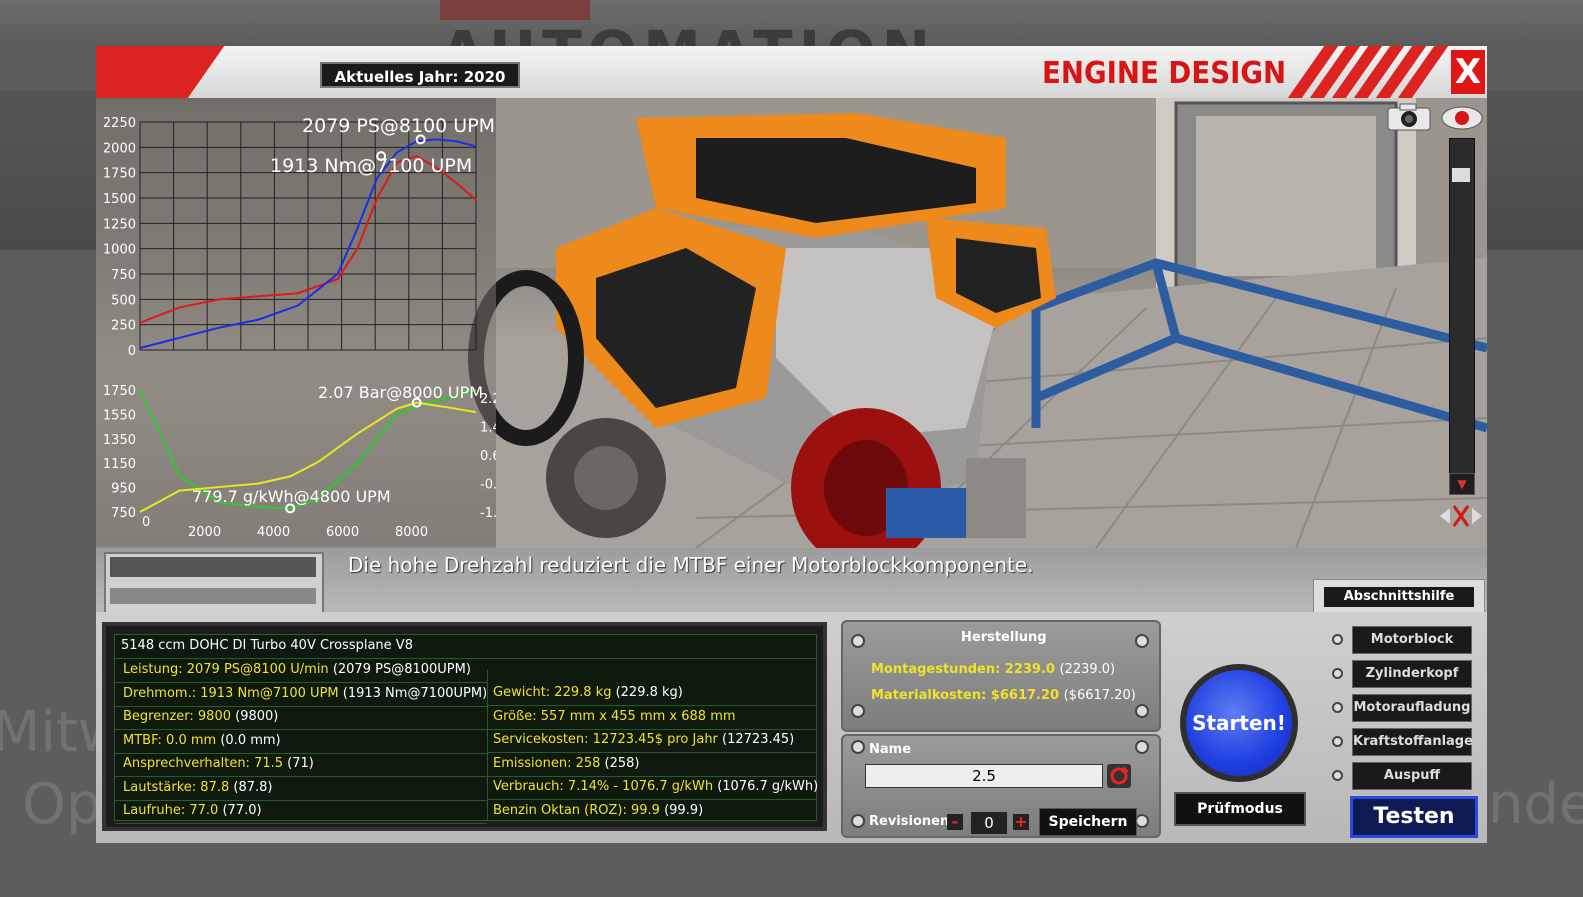  What do you see at coordinates (119, 224) in the screenshot?
I see `y-tick-label: 1250` at bounding box center [119, 224].